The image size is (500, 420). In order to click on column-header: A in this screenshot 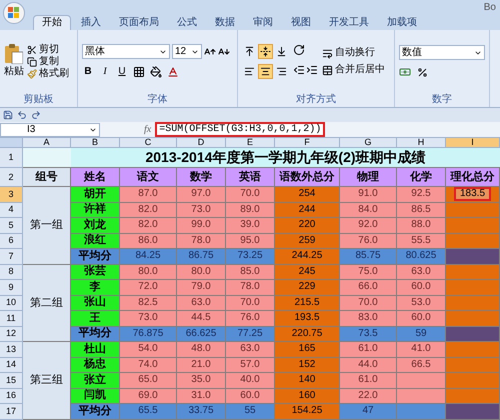, I will do `click(47, 143)`.